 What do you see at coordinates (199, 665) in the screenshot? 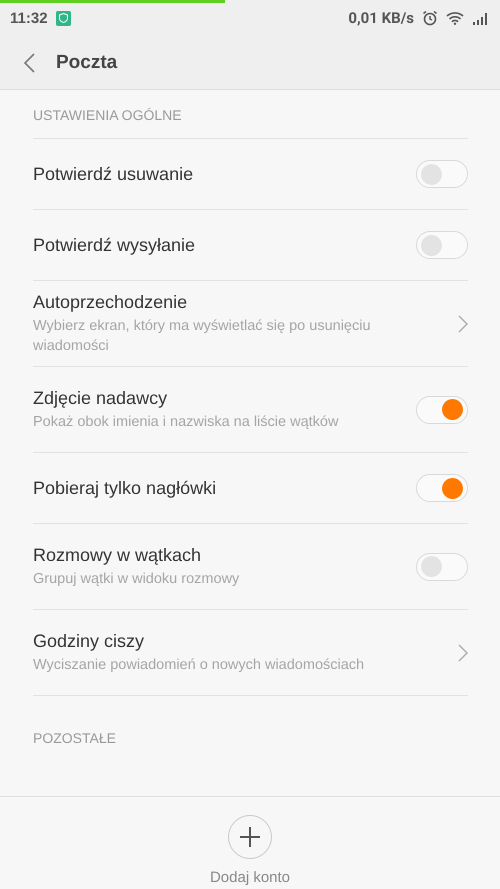
I see `setting-summary: Wyciszanie powiadomień o nowych wiadomościach` at bounding box center [199, 665].